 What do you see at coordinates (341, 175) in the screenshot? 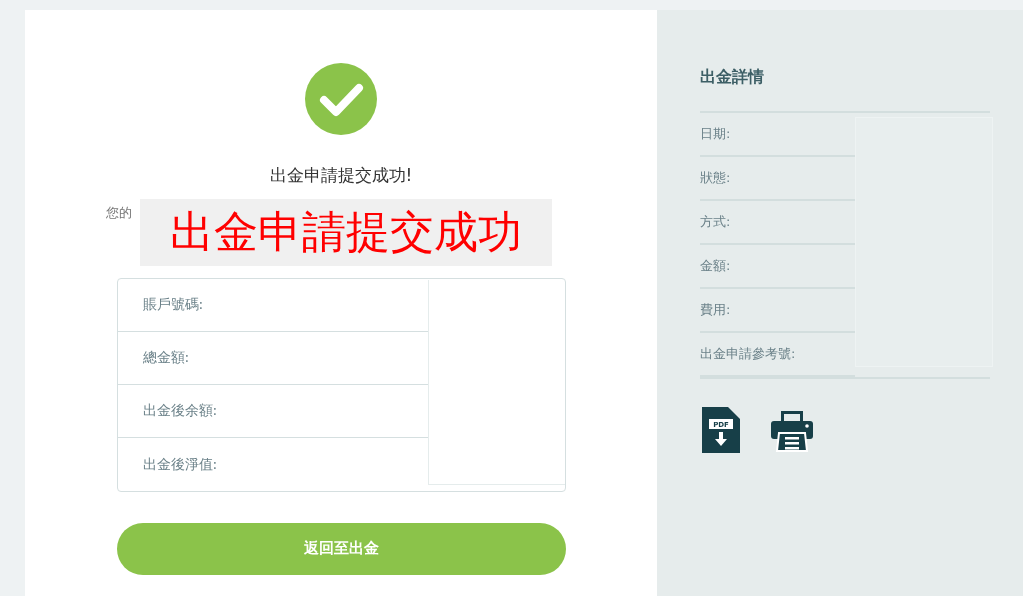
I see `success-title: 出金申請提交成功!` at bounding box center [341, 175].